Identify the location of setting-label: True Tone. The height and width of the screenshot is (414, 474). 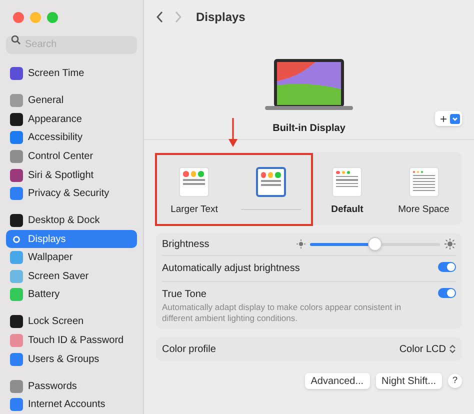
(185, 295).